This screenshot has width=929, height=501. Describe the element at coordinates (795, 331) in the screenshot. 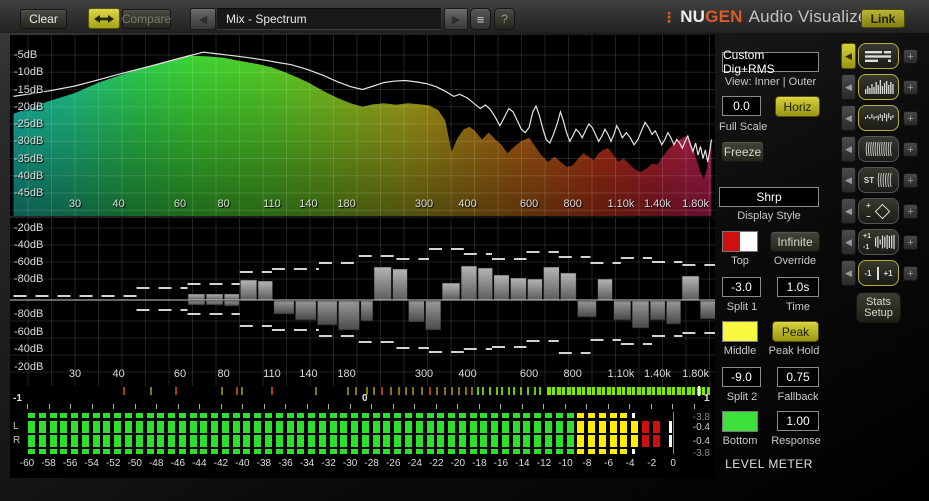

I see `peak-hold-button: Peak` at that location.